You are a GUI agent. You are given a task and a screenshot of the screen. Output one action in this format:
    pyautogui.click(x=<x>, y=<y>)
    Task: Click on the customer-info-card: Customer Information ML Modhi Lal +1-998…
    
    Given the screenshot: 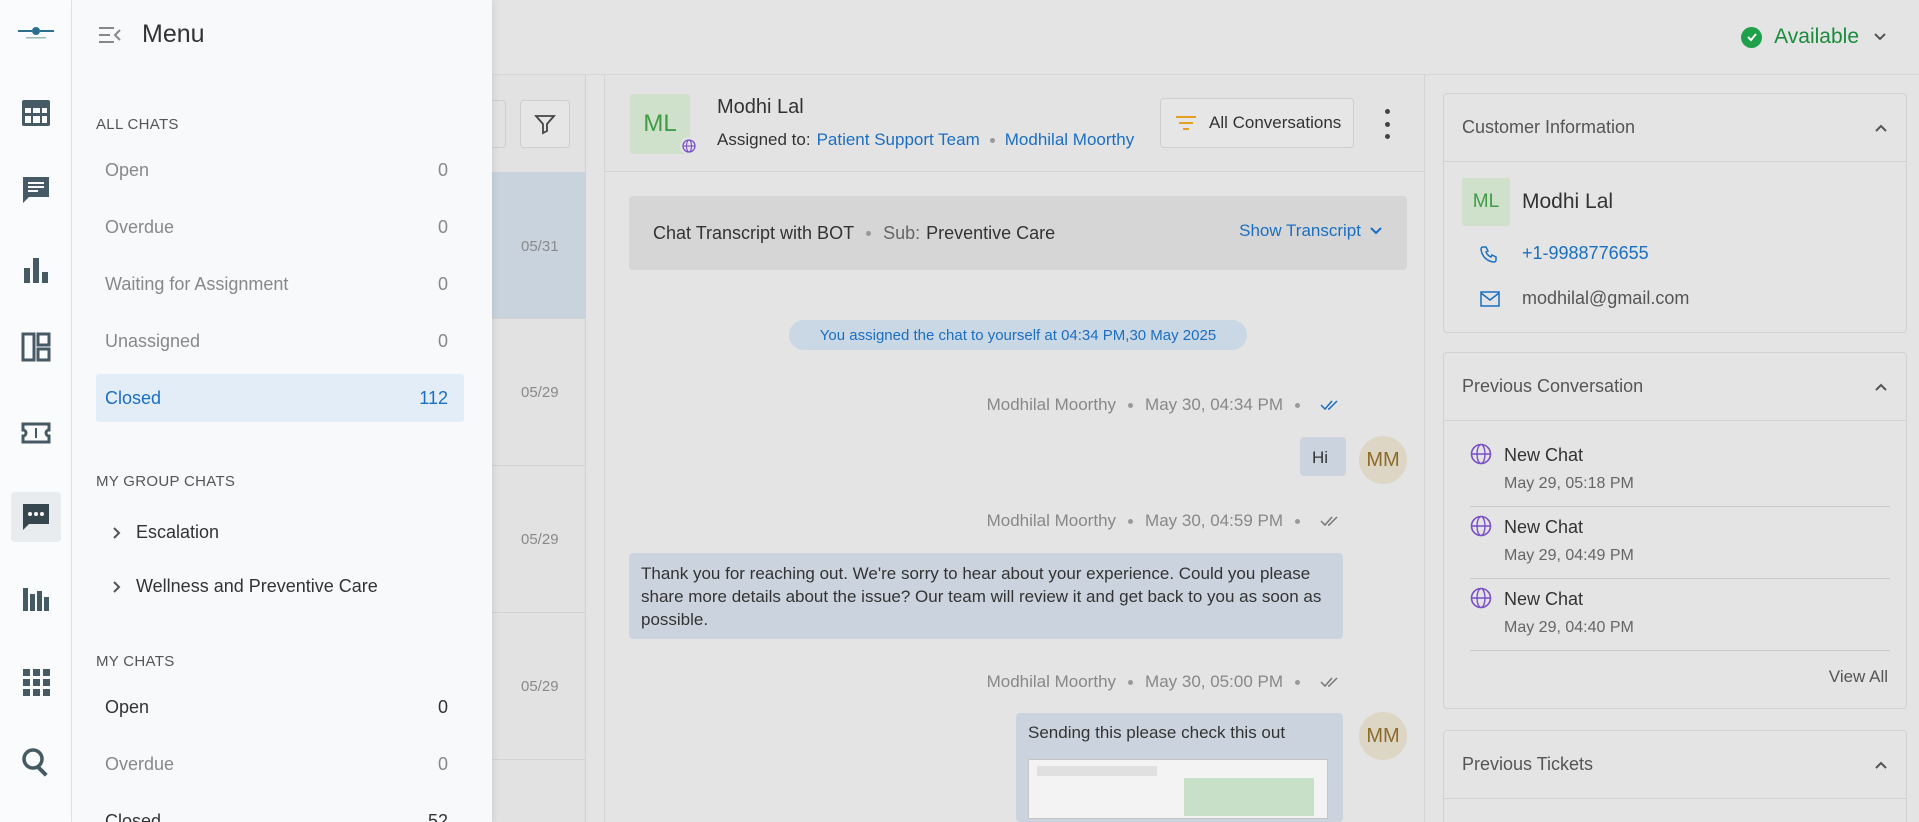 What is the action you would take?
    pyautogui.click(x=1675, y=213)
    